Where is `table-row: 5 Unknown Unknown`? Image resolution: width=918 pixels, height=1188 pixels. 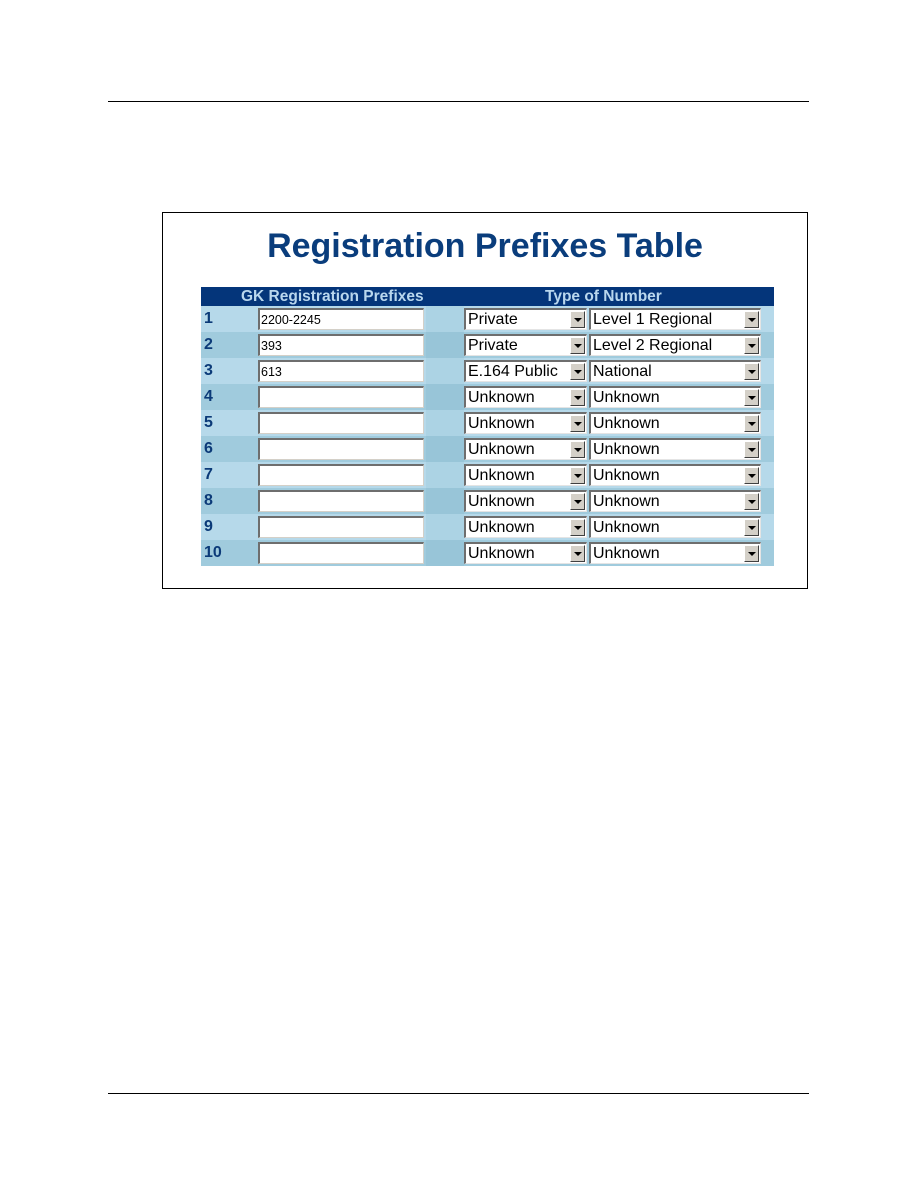 table-row: 5 Unknown Unknown is located at coordinates (487, 423).